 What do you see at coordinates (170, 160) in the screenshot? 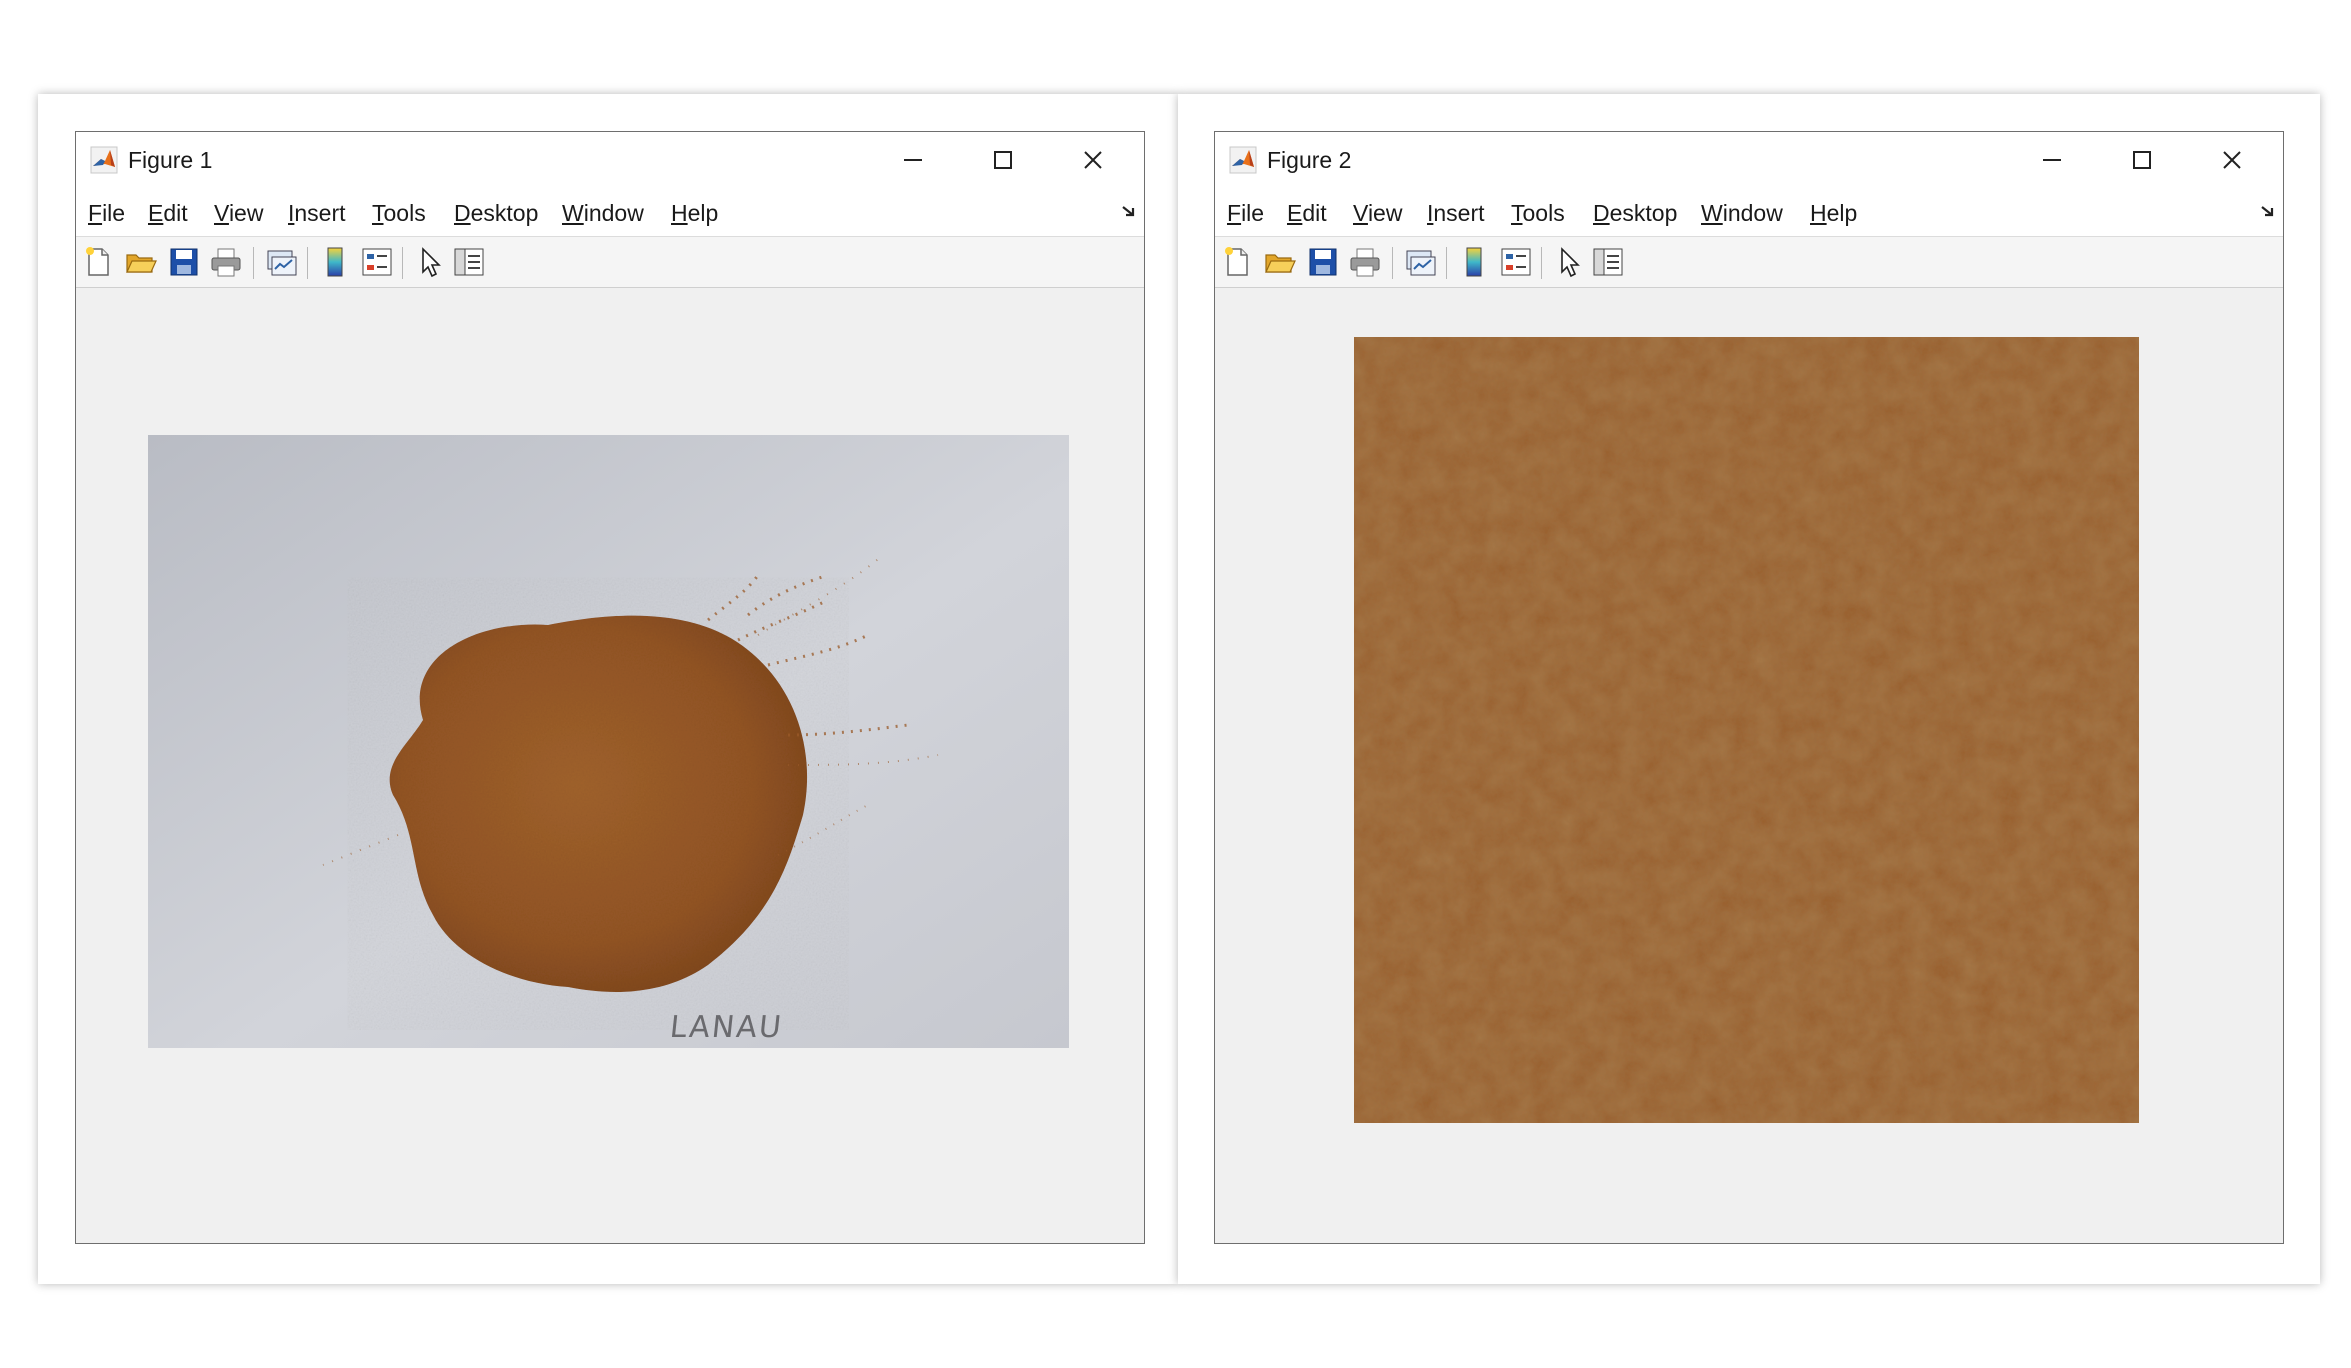
I see `window-title: Figure 1` at bounding box center [170, 160].